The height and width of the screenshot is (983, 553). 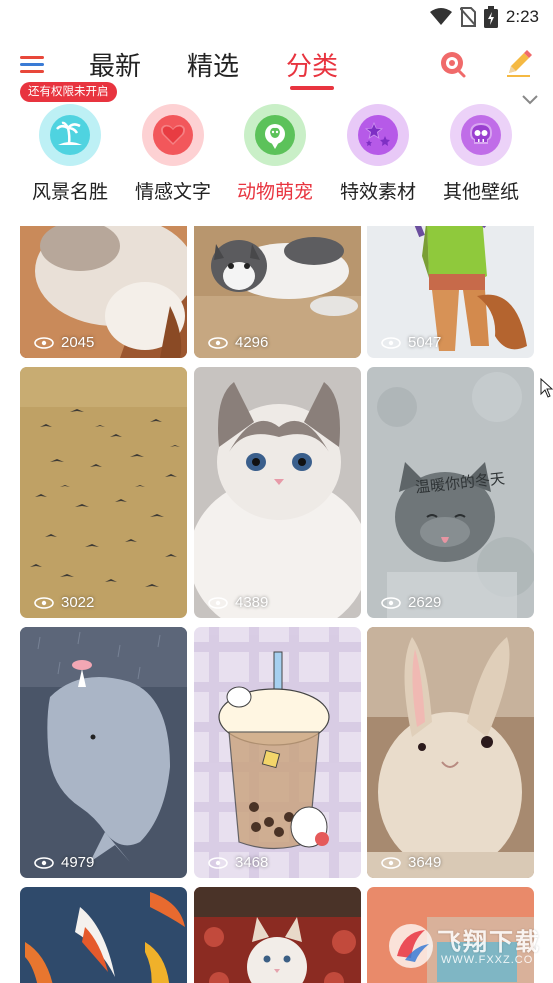 What do you see at coordinates (546, 388) in the screenshot?
I see `mouse-cursor-icon` at bounding box center [546, 388].